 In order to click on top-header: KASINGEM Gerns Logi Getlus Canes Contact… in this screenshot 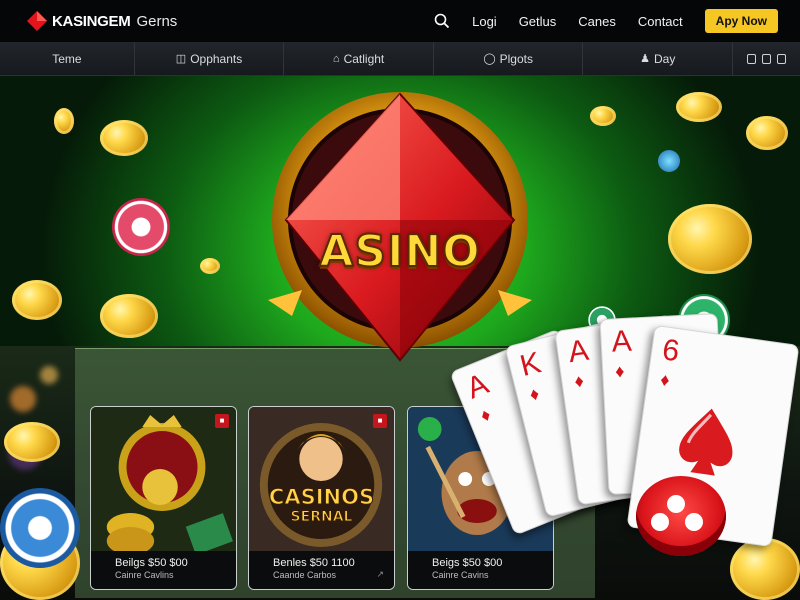, I will do `click(400, 21)`.